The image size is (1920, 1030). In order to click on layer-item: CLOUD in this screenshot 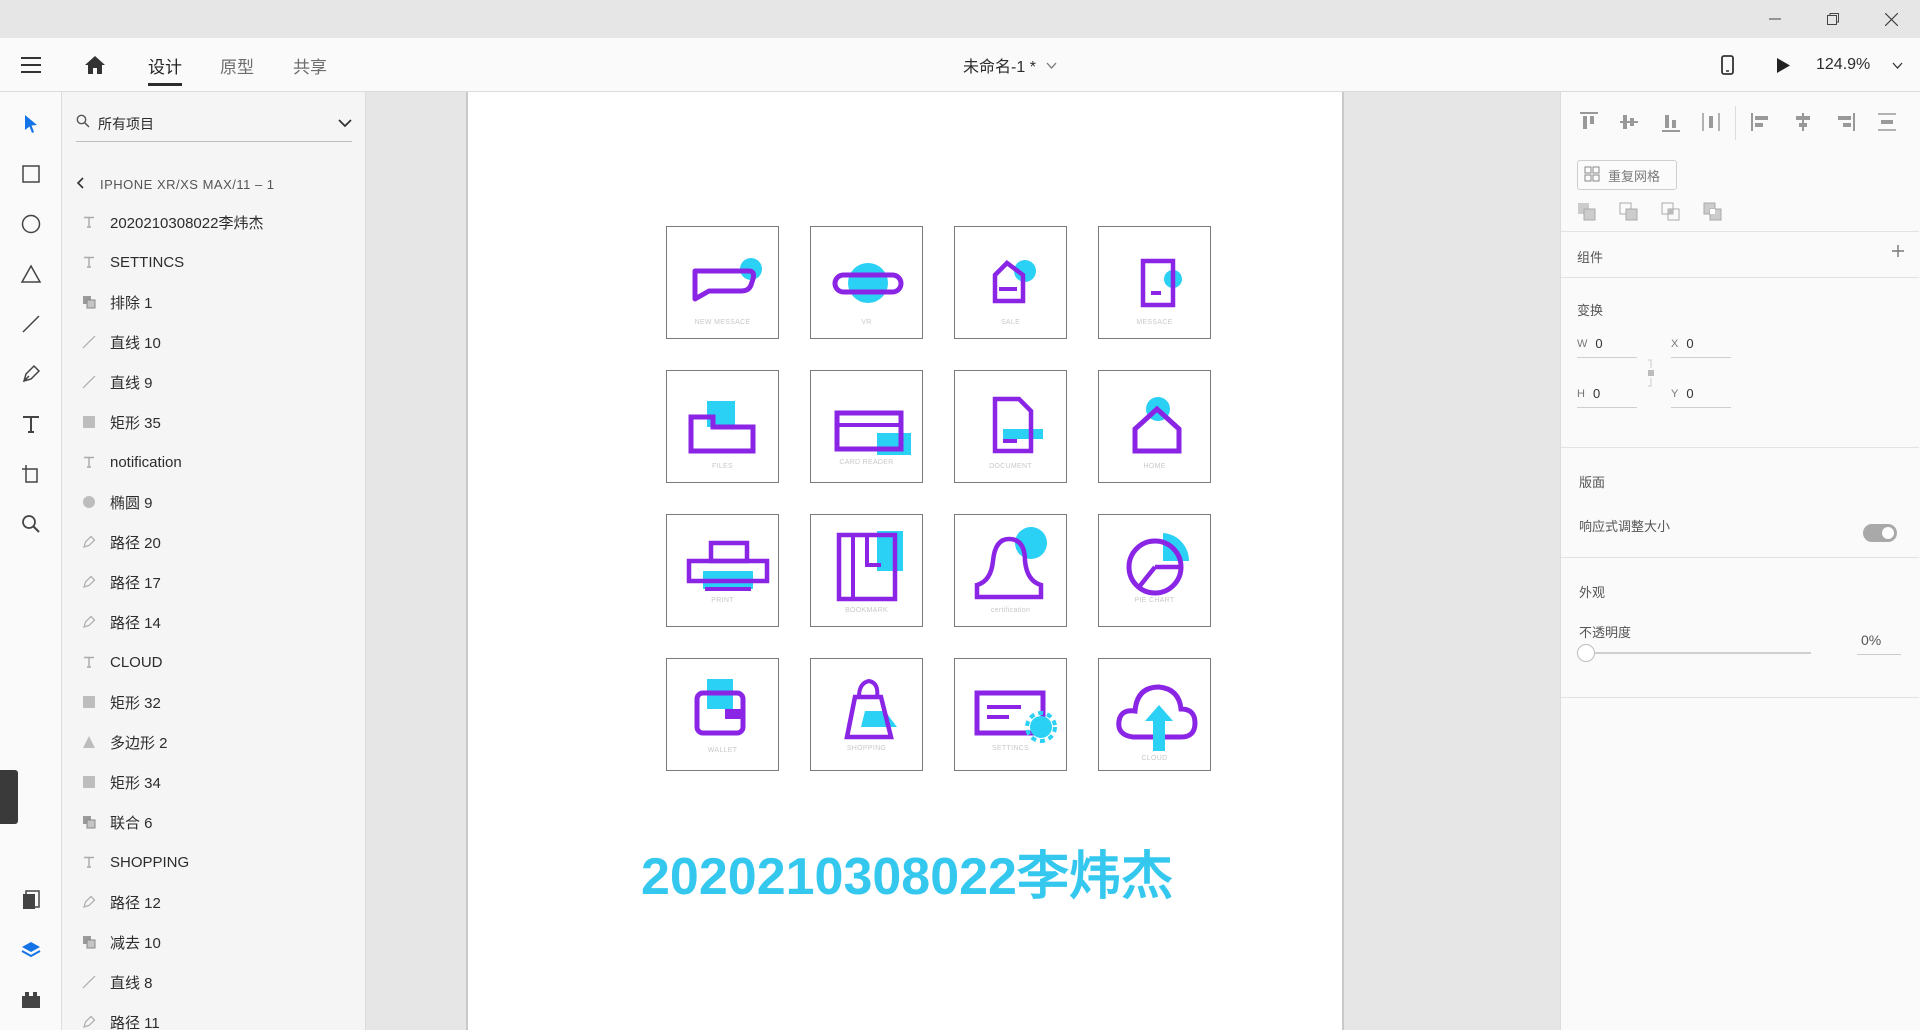, I will do `click(212, 662)`.